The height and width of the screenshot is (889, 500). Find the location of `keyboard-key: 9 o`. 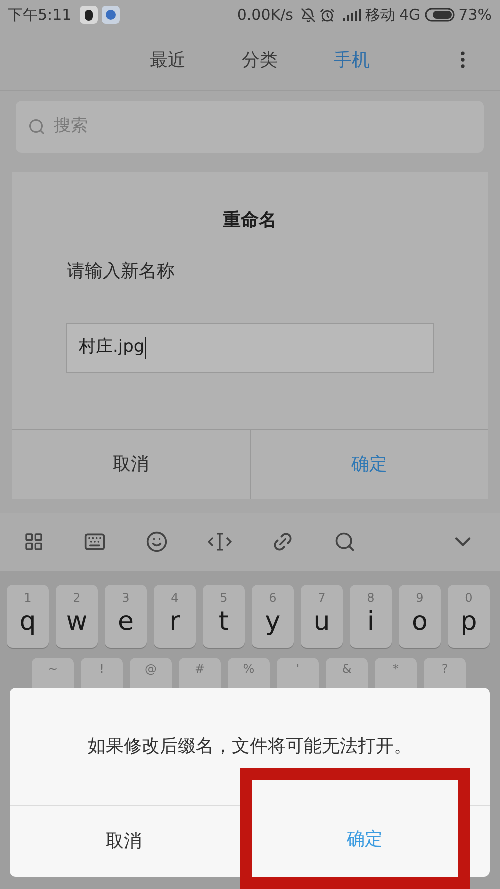

keyboard-key: 9 o is located at coordinates (420, 616).